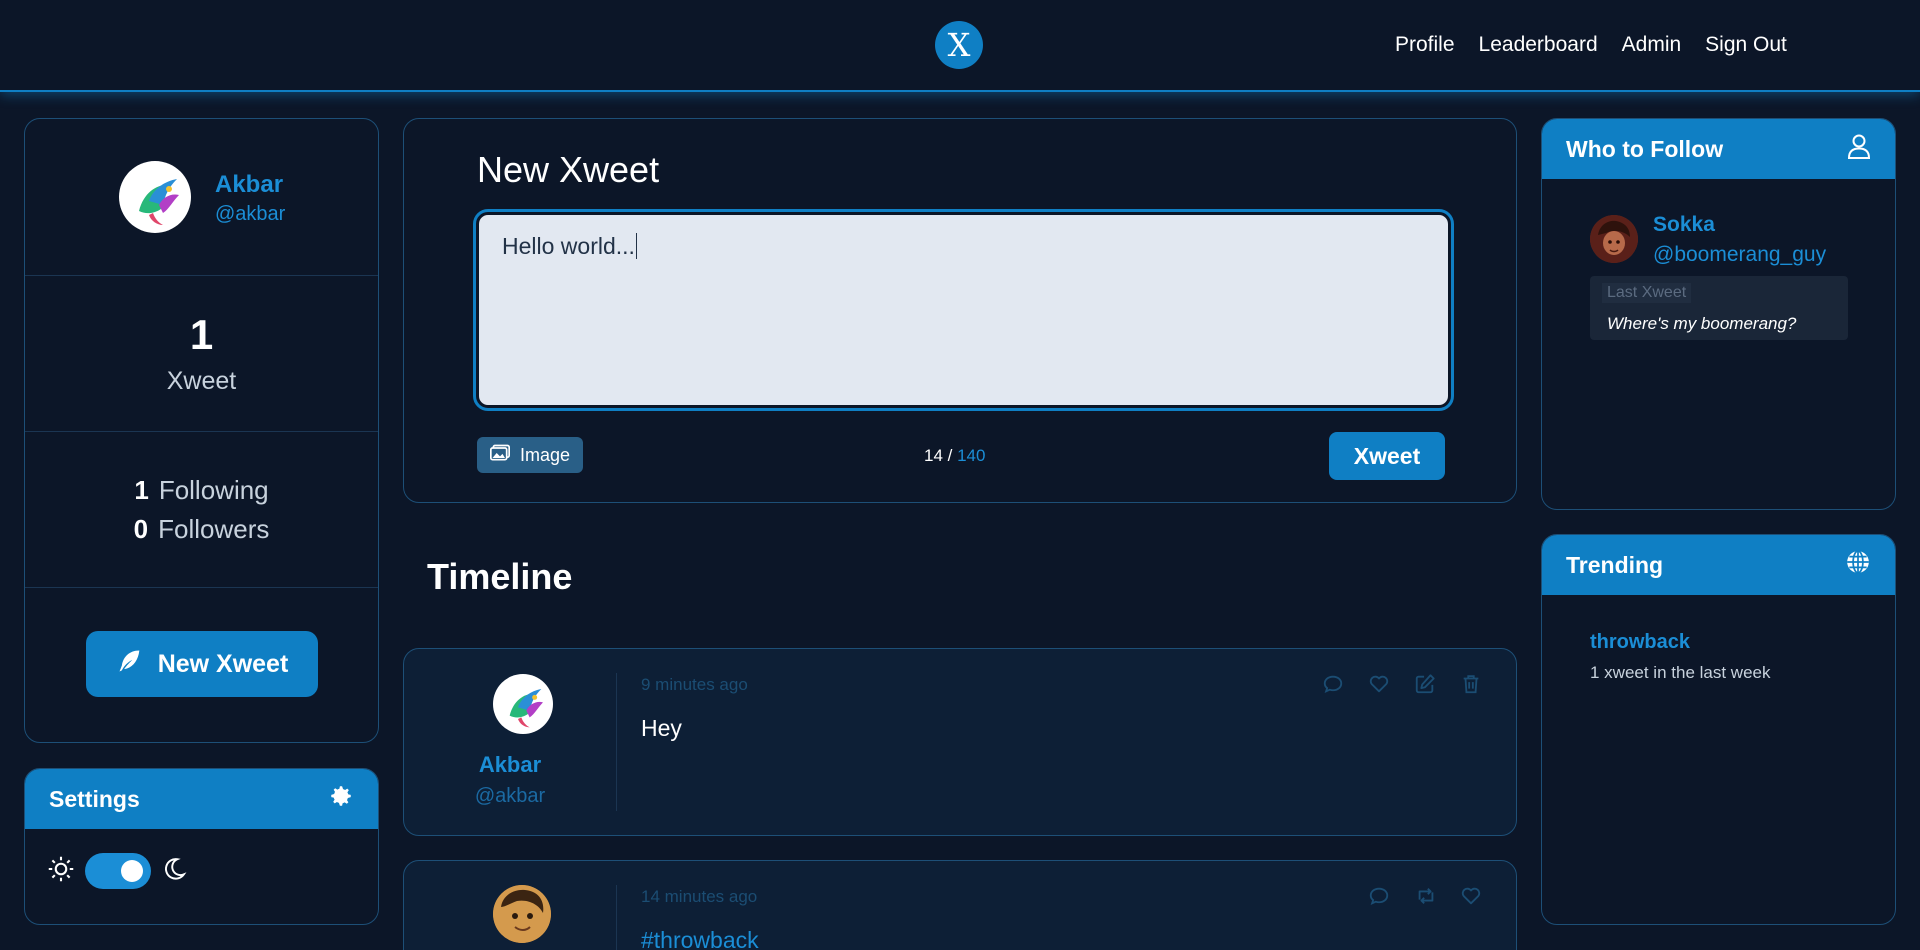 Image resolution: width=1920 pixels, height=950 pixels. What do you see at coordinates (971, 455) in the screenshot?
I see `character-max: 140` at bounding box center [971, 455].